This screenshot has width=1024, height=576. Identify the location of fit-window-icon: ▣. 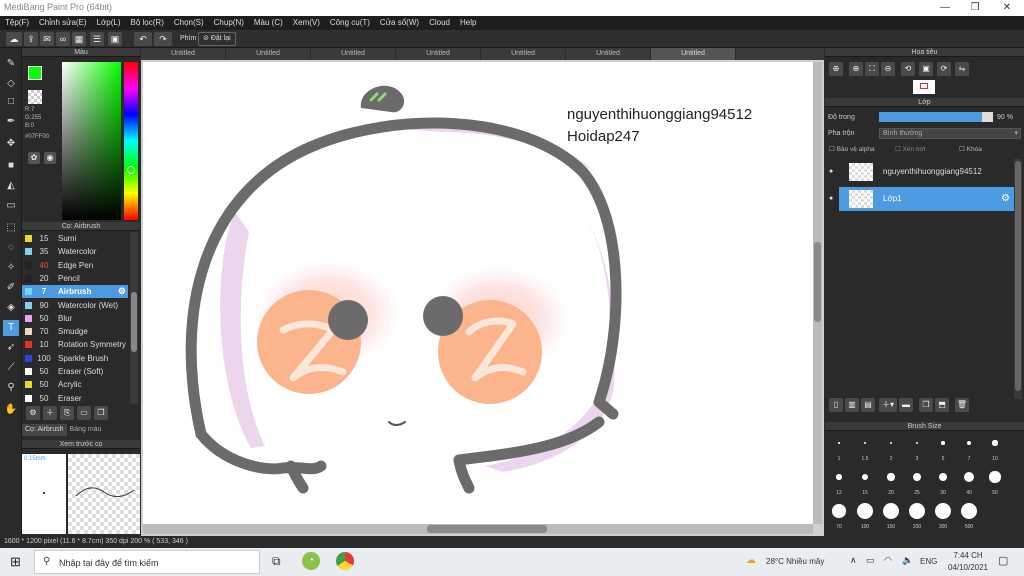
(926, 69).